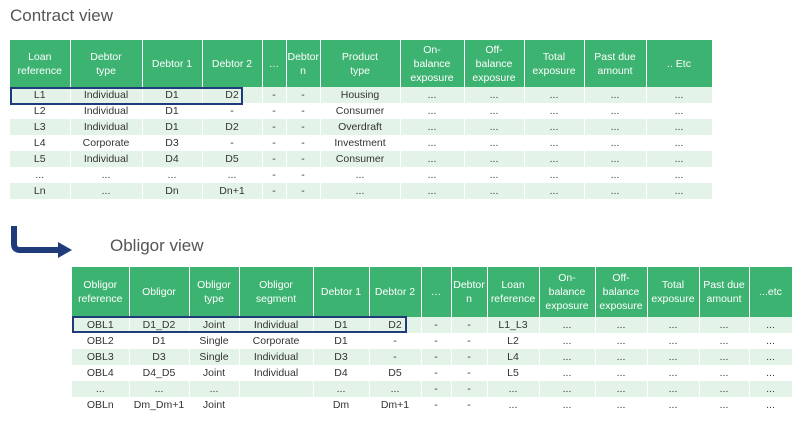  Describe the element at coordinates (214, 292) in the screenshot. I see `obligor-header-cell: Obligor type` at that location.